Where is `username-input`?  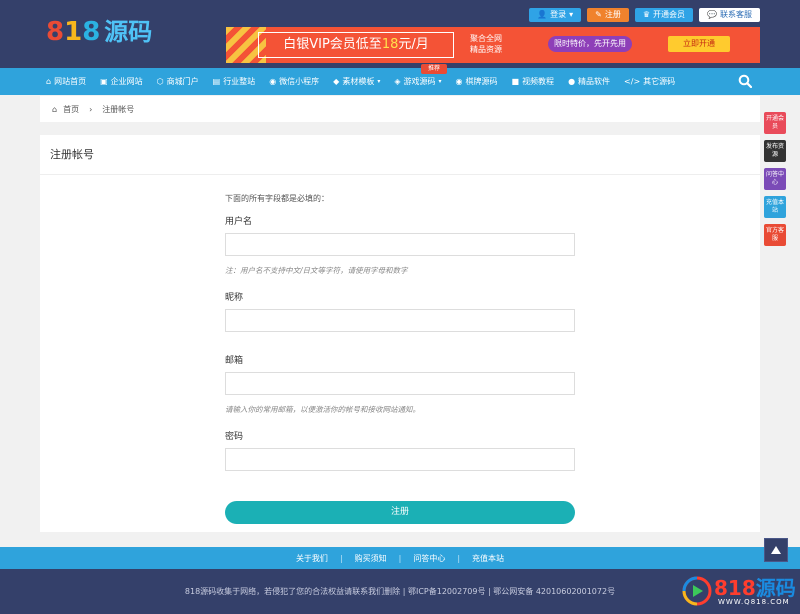
username-input is located at coordinates (400, 244).